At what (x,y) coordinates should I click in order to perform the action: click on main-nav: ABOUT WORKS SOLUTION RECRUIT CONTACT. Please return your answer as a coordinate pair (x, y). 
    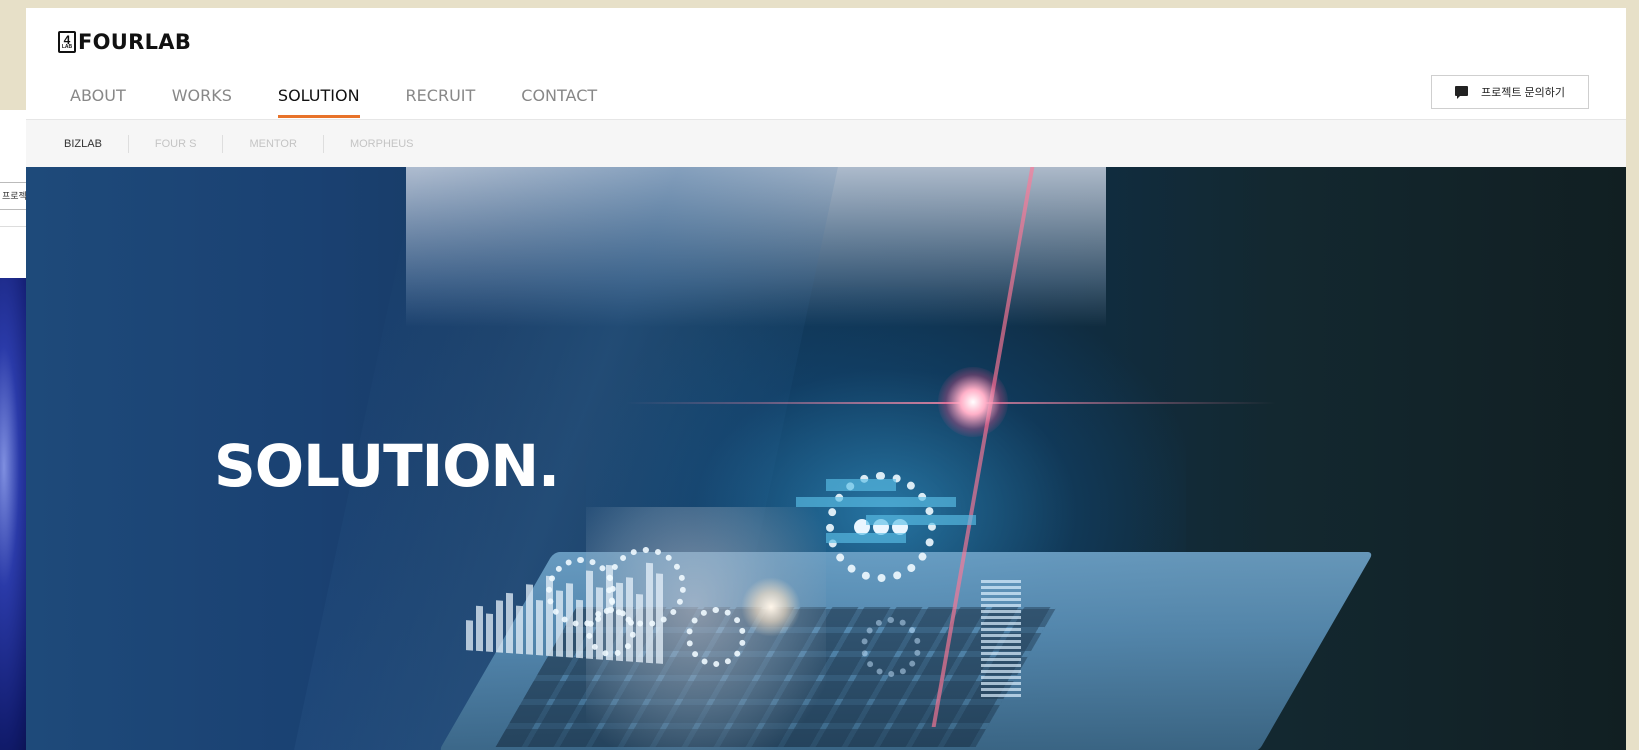
    Looking at the image, I should click on (356, 102).